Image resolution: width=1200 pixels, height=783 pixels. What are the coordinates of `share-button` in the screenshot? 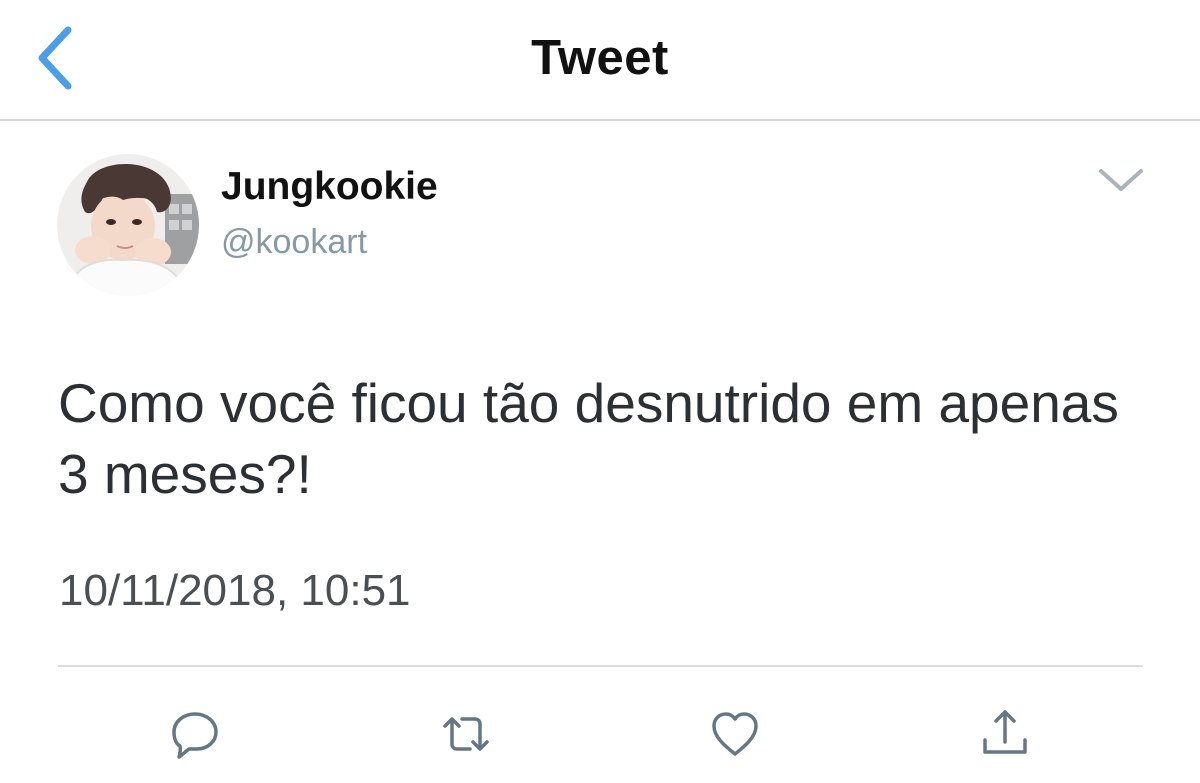 It's located at (1005, 734).